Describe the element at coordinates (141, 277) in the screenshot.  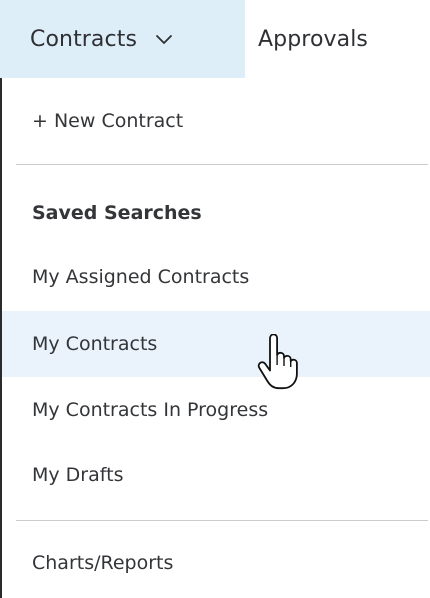
I see `menu-item-label: My Assigned Contracts` at that location.